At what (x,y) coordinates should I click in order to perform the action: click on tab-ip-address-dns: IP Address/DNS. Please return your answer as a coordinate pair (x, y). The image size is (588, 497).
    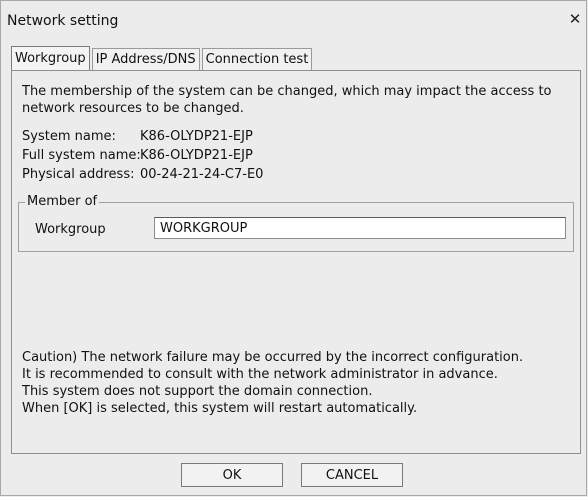
    Looking at the image, I should click on (145, 59).